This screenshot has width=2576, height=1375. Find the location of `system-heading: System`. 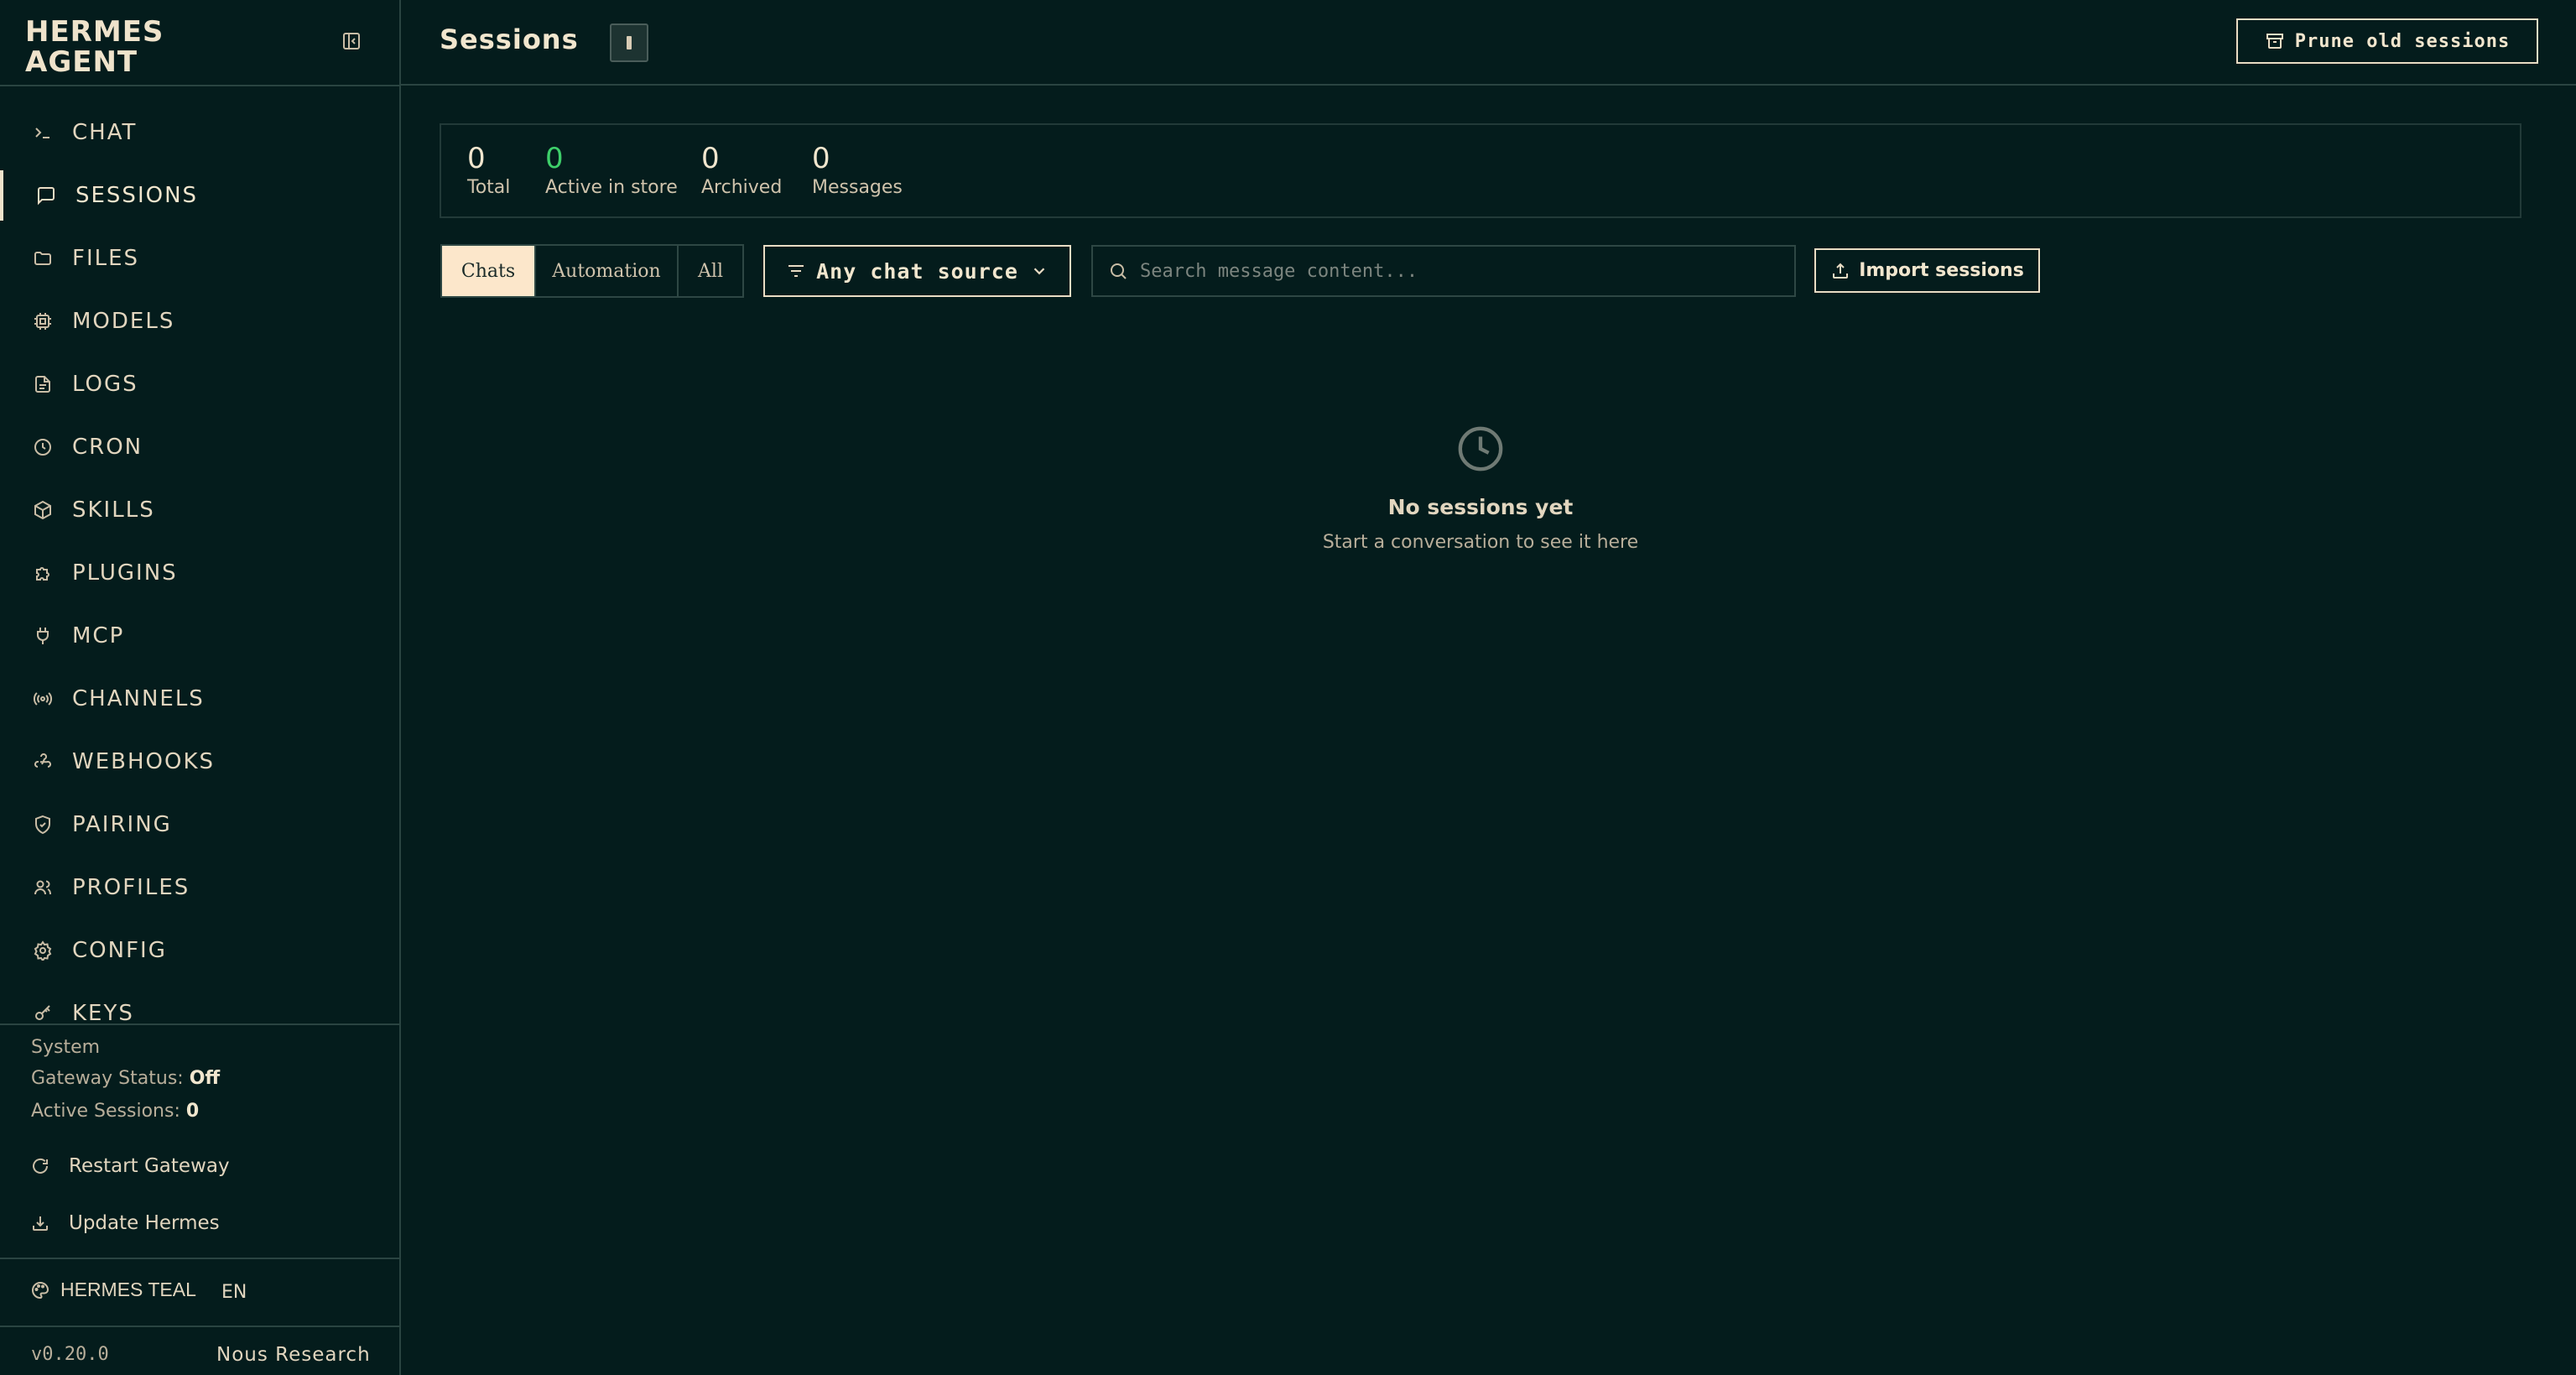

system-heading: System is located at coordinates (66, 1047).